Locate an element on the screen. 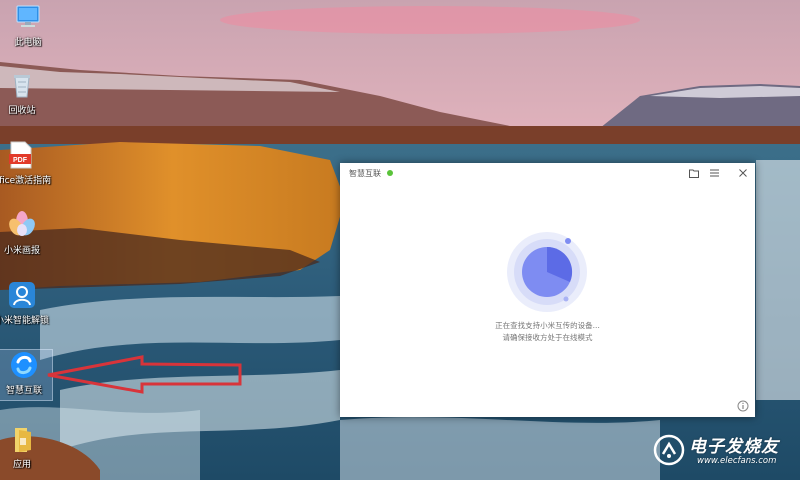 Image resolution: width=800 pixels, height=480 pixels. online-status-dot is located at coordinates (390, 173).